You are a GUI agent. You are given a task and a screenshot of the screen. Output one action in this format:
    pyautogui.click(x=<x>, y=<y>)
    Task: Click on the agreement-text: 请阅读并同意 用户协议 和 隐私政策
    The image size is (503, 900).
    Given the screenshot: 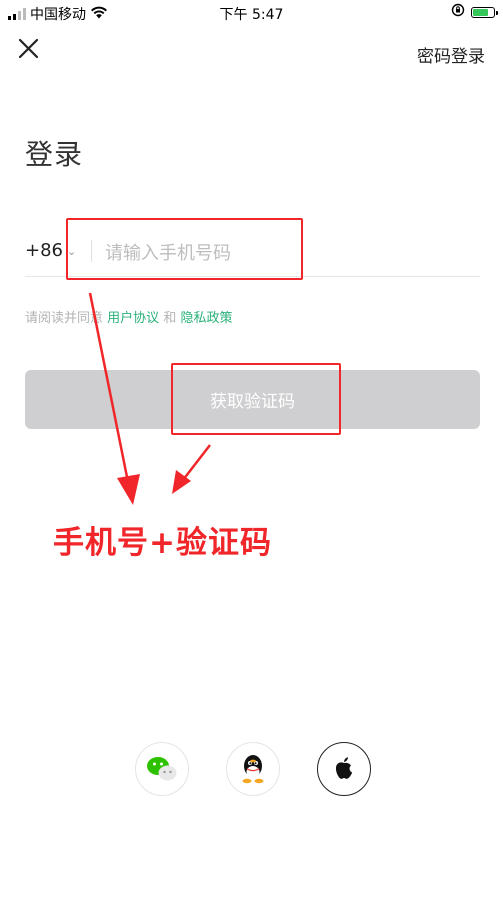 What is the action you would take?
    pyautogui.click(x=128, y=316)
    